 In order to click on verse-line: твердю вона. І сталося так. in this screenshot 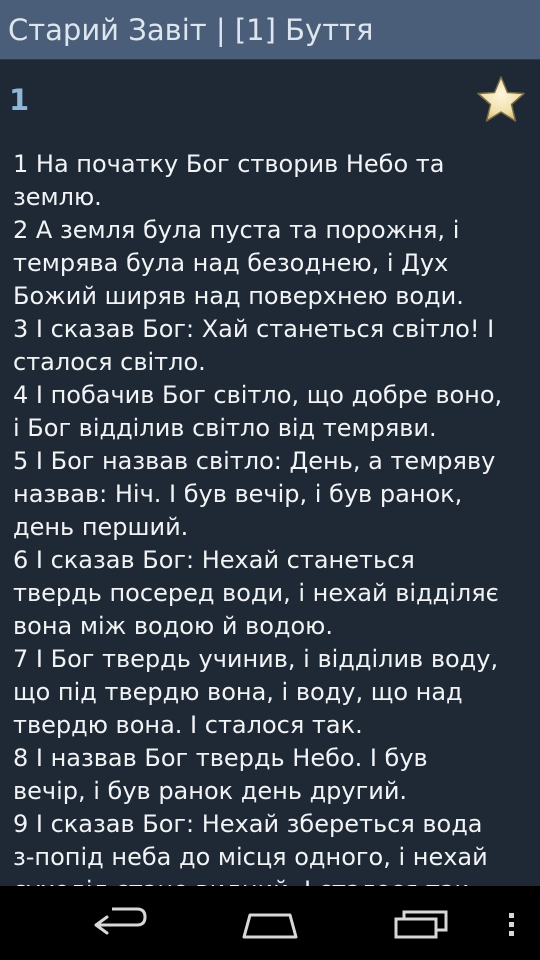, I will do `click(188, 725)`.